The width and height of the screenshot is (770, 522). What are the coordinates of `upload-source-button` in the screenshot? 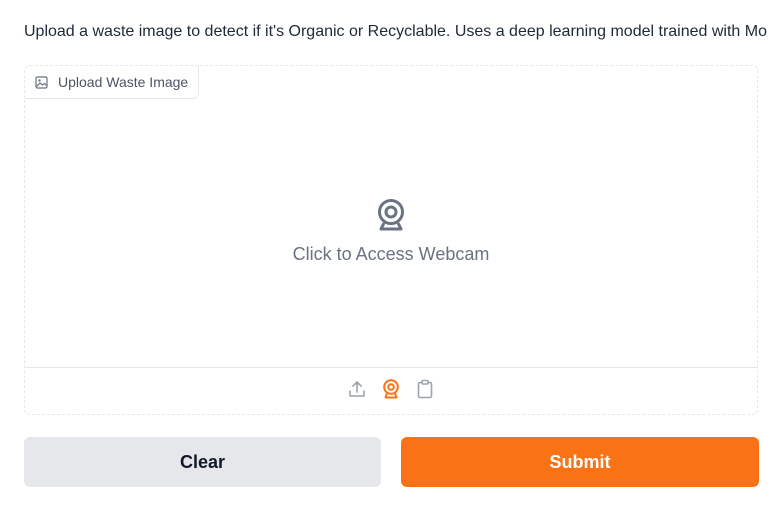 It's located at (357, 392).